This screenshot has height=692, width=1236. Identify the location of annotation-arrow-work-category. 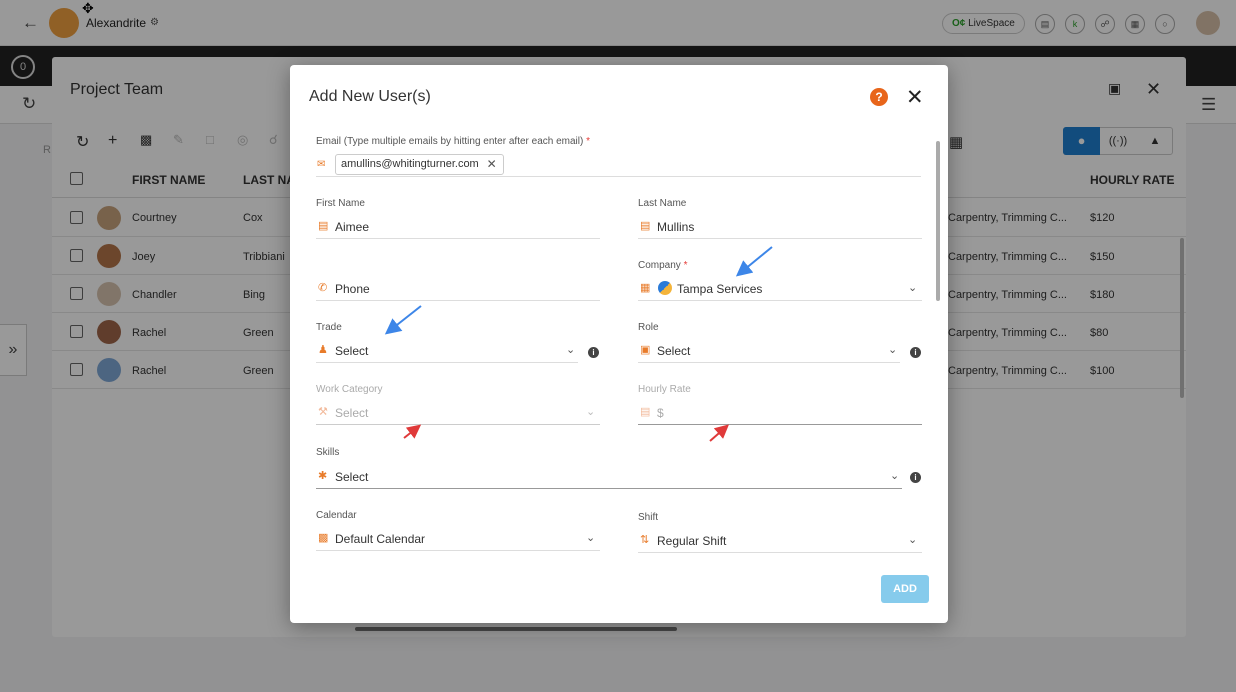
(412, 431).